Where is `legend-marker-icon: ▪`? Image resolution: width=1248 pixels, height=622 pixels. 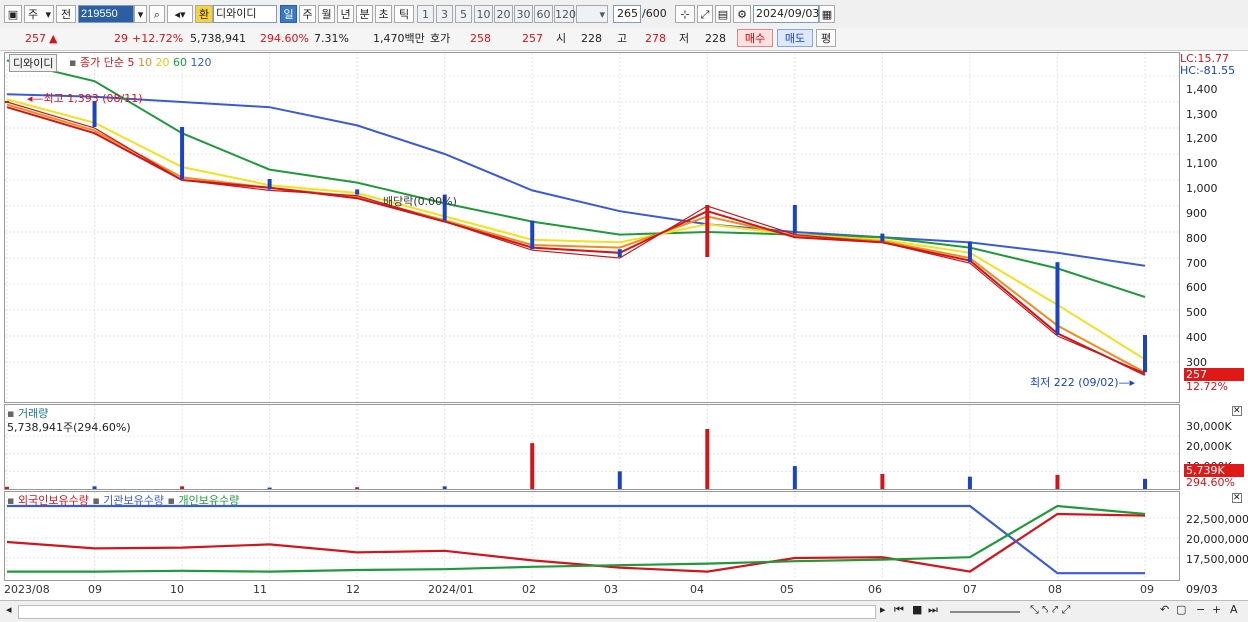 legend-marker-icon: ▪ is located at coordinates (171, 500).